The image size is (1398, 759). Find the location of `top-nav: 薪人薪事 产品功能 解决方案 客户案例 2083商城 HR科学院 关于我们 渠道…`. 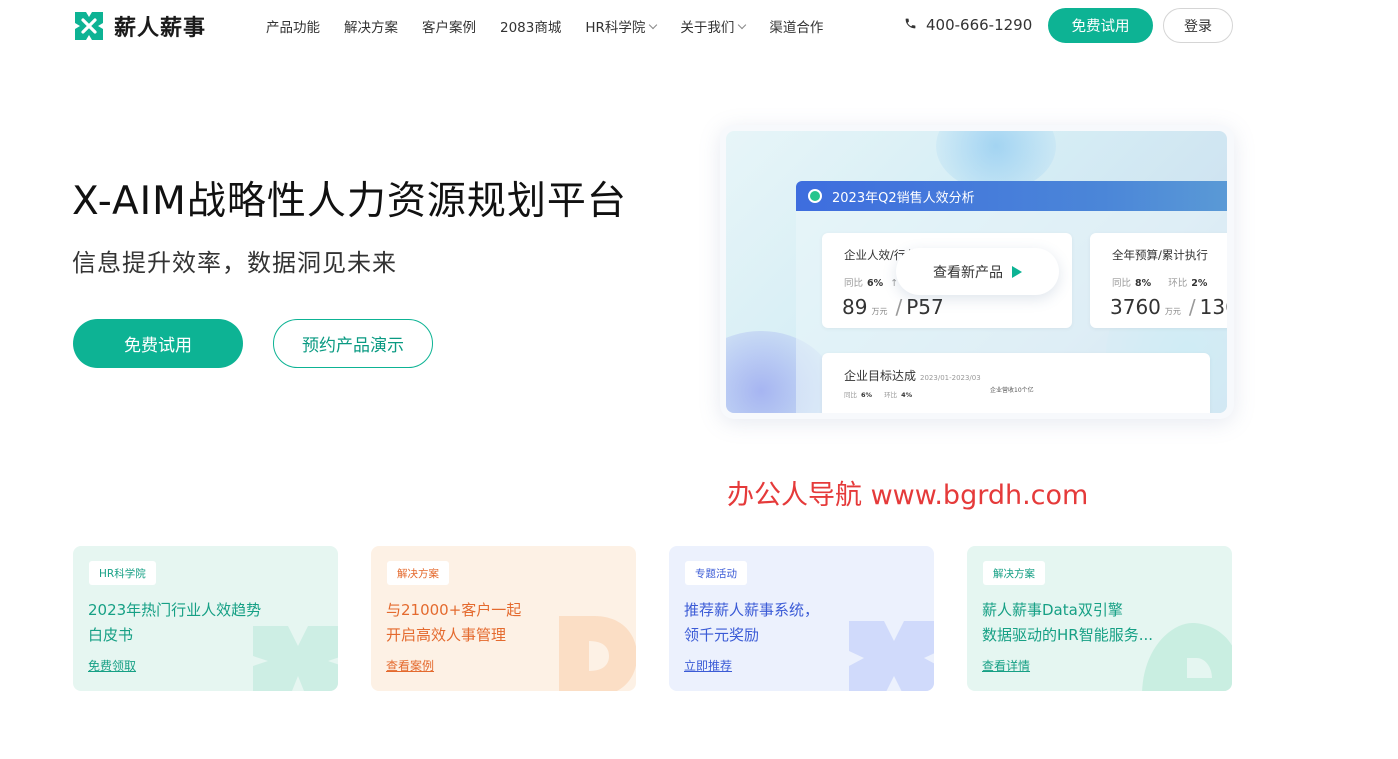

top-nav: 薪人薪事 产品功能 解决方案 客户案例 2083商城 HR科学院 关于我们 渠道… is located at coordinates (699, 26).